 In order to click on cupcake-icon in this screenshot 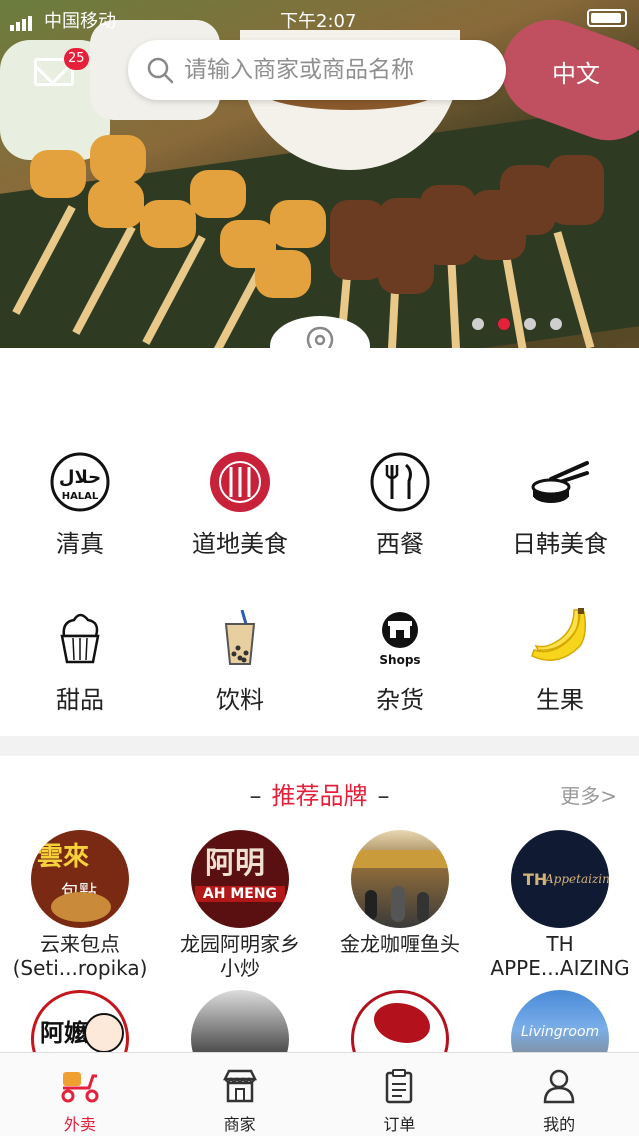, I will do `click(80, 638)`.